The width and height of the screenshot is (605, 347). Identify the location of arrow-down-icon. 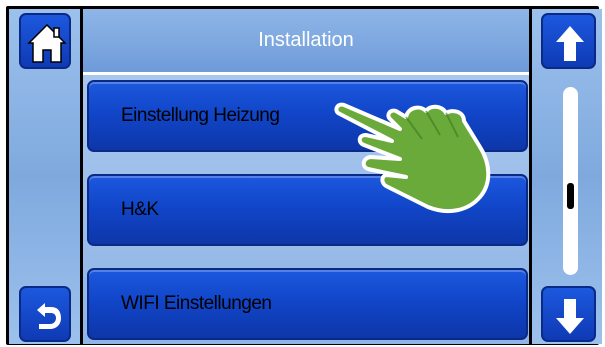
(570, 316).